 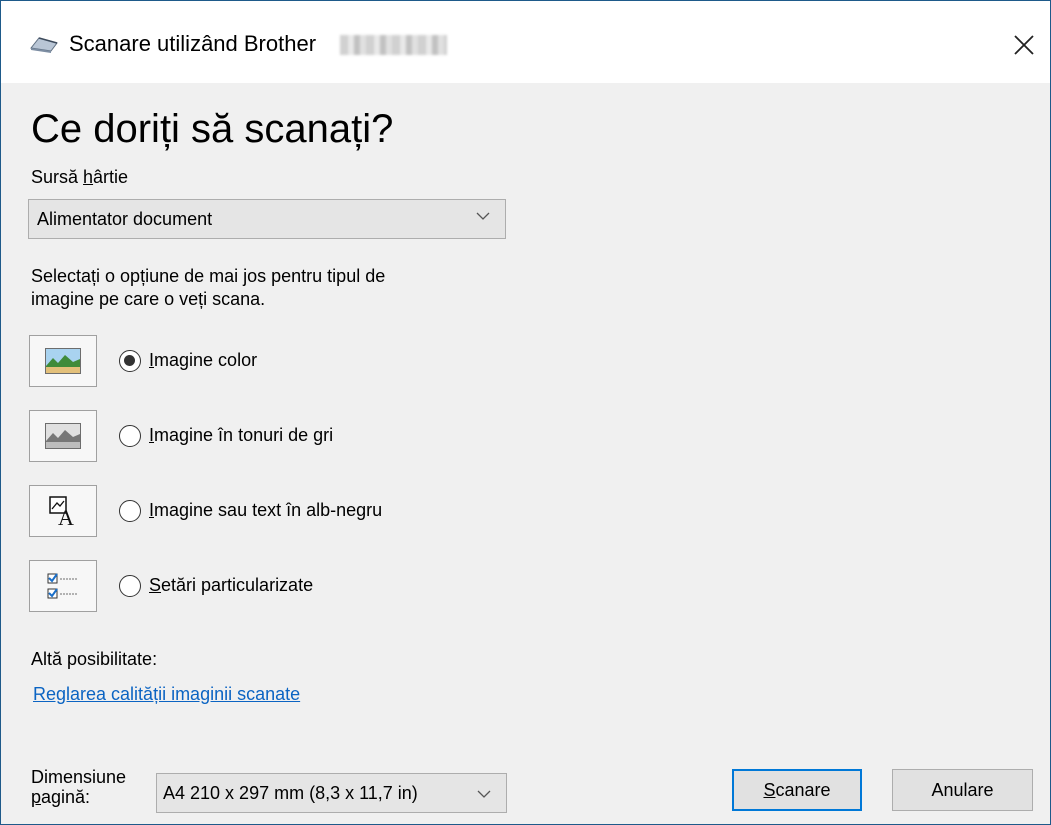 What do you see at coordinates (130, 511) in the screenshot?
I see `radio-black-white` at bounding box center [130, 511].